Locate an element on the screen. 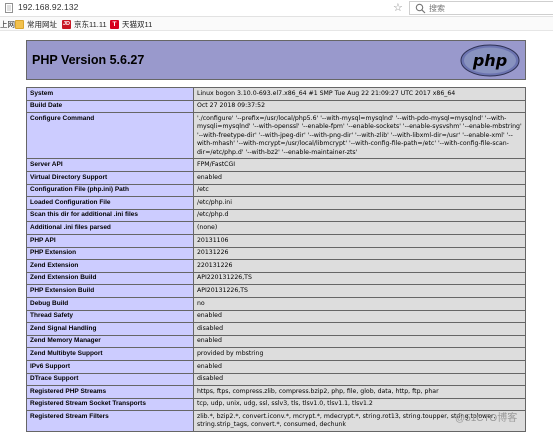 The height and width of the screenshot is (440, 553). table-row: Zend Signal Handling disabled is located at coordinates (276, 329).